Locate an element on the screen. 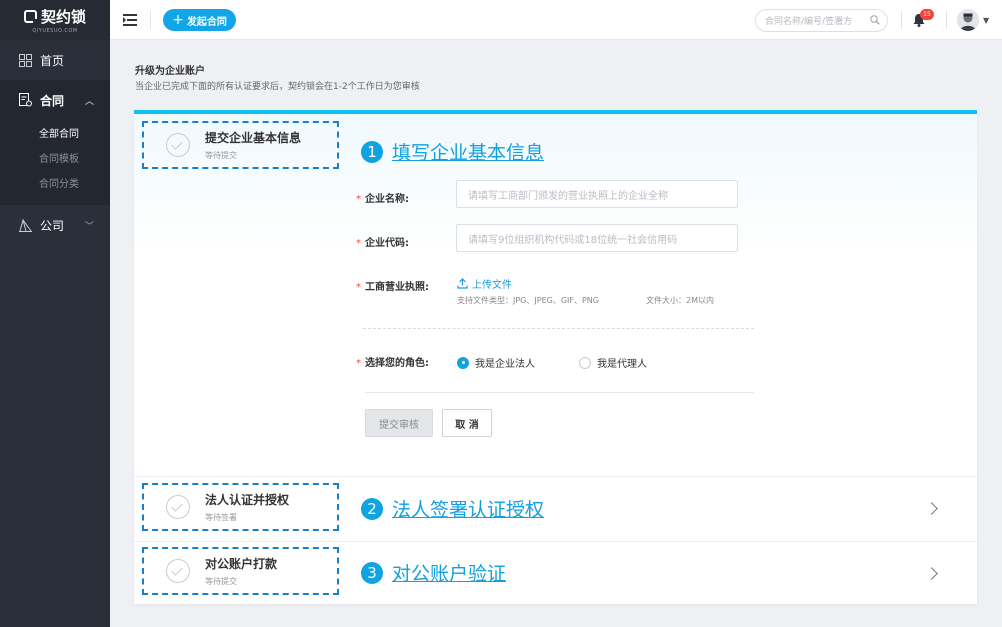  step-2-link: 法人签署认证授权 is located at coordinates (468, 508).